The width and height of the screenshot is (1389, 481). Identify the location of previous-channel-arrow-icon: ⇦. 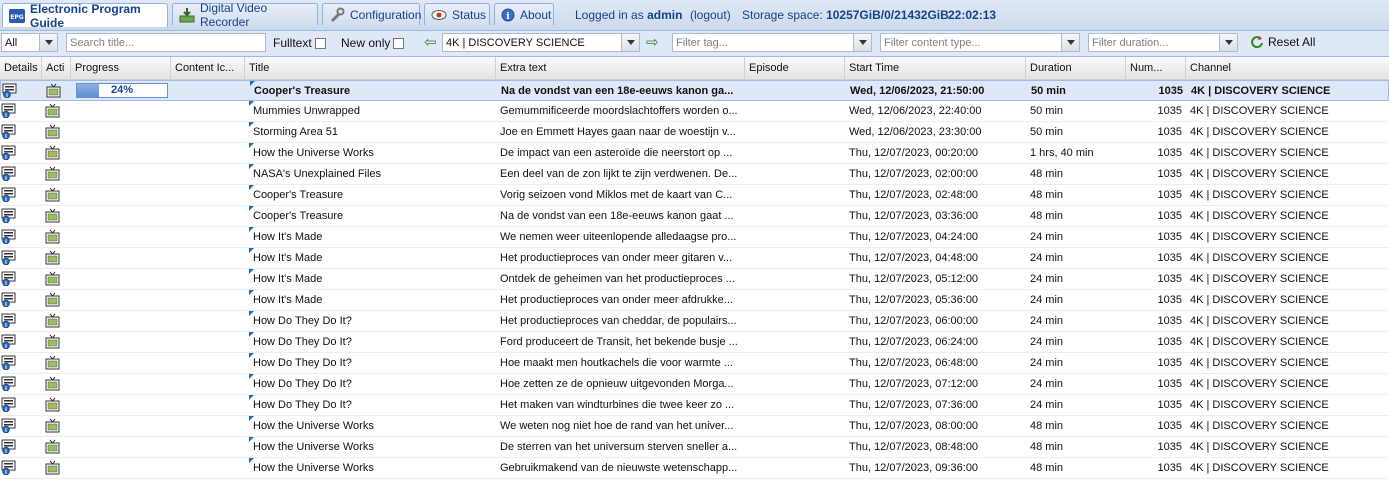
(430, 42).